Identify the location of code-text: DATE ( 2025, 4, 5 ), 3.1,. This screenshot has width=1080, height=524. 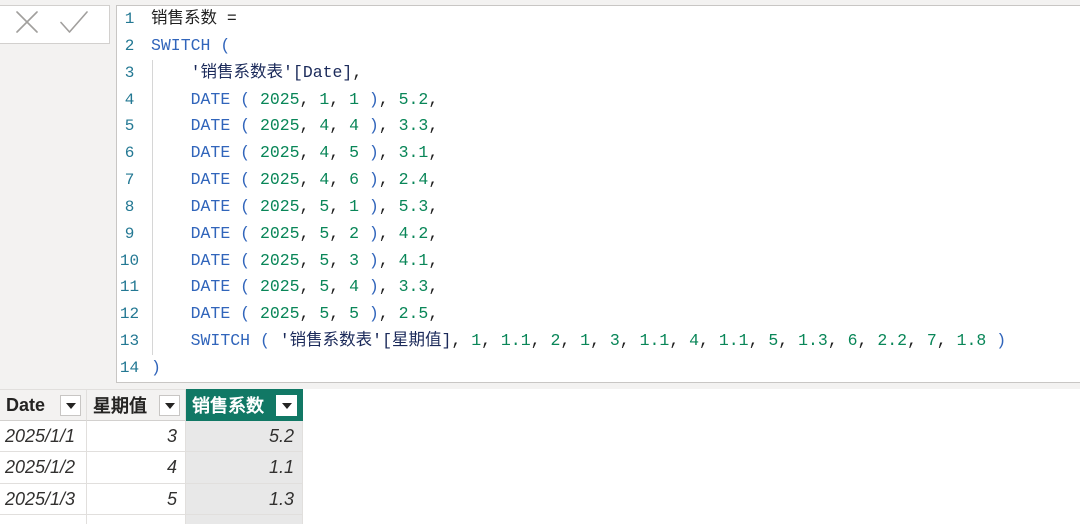
(295, 153).